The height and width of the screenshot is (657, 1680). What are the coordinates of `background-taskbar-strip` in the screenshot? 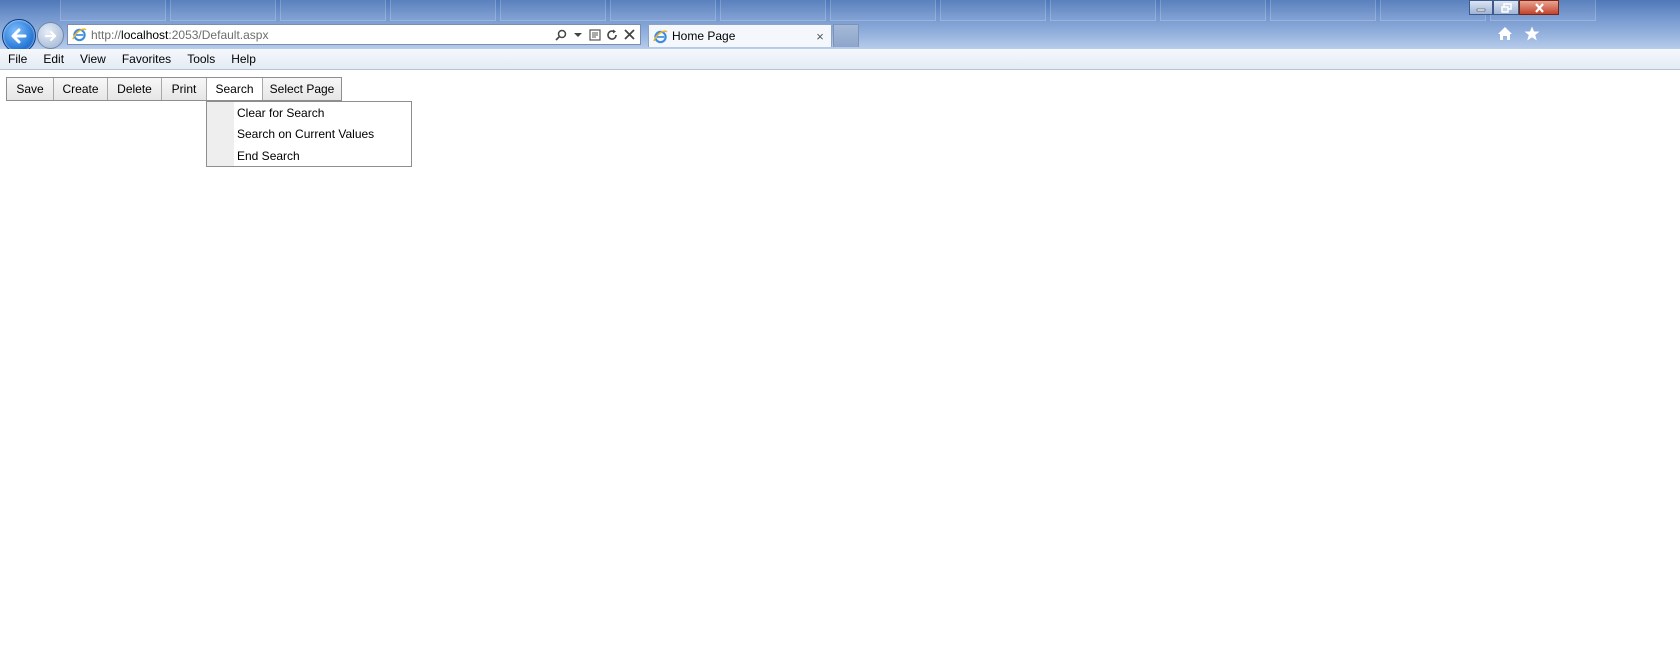 It's located at (828, 10).